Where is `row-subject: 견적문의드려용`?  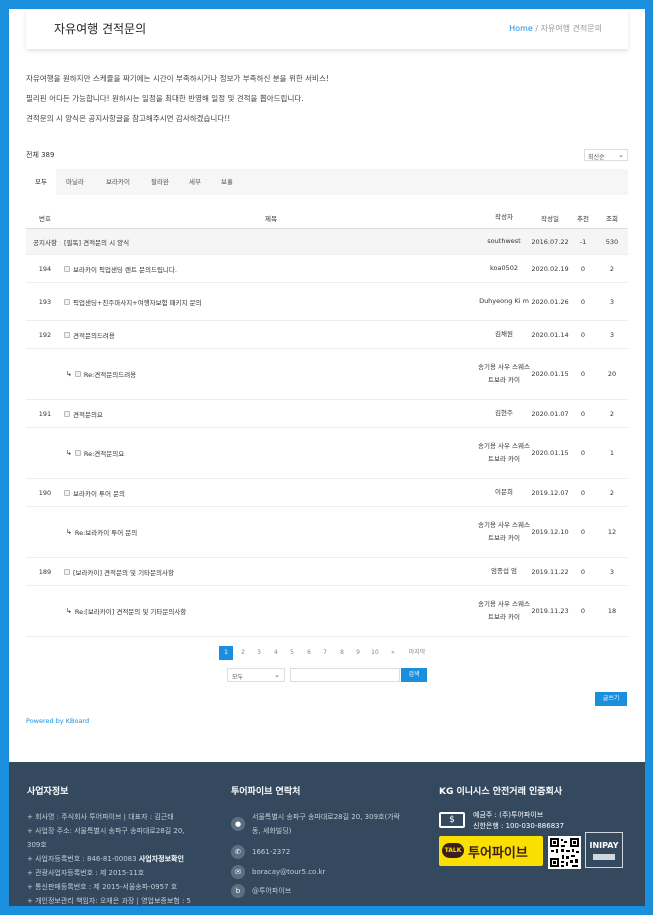 row-subject: 견적문의드려용 is located at coordinates (271, 334).